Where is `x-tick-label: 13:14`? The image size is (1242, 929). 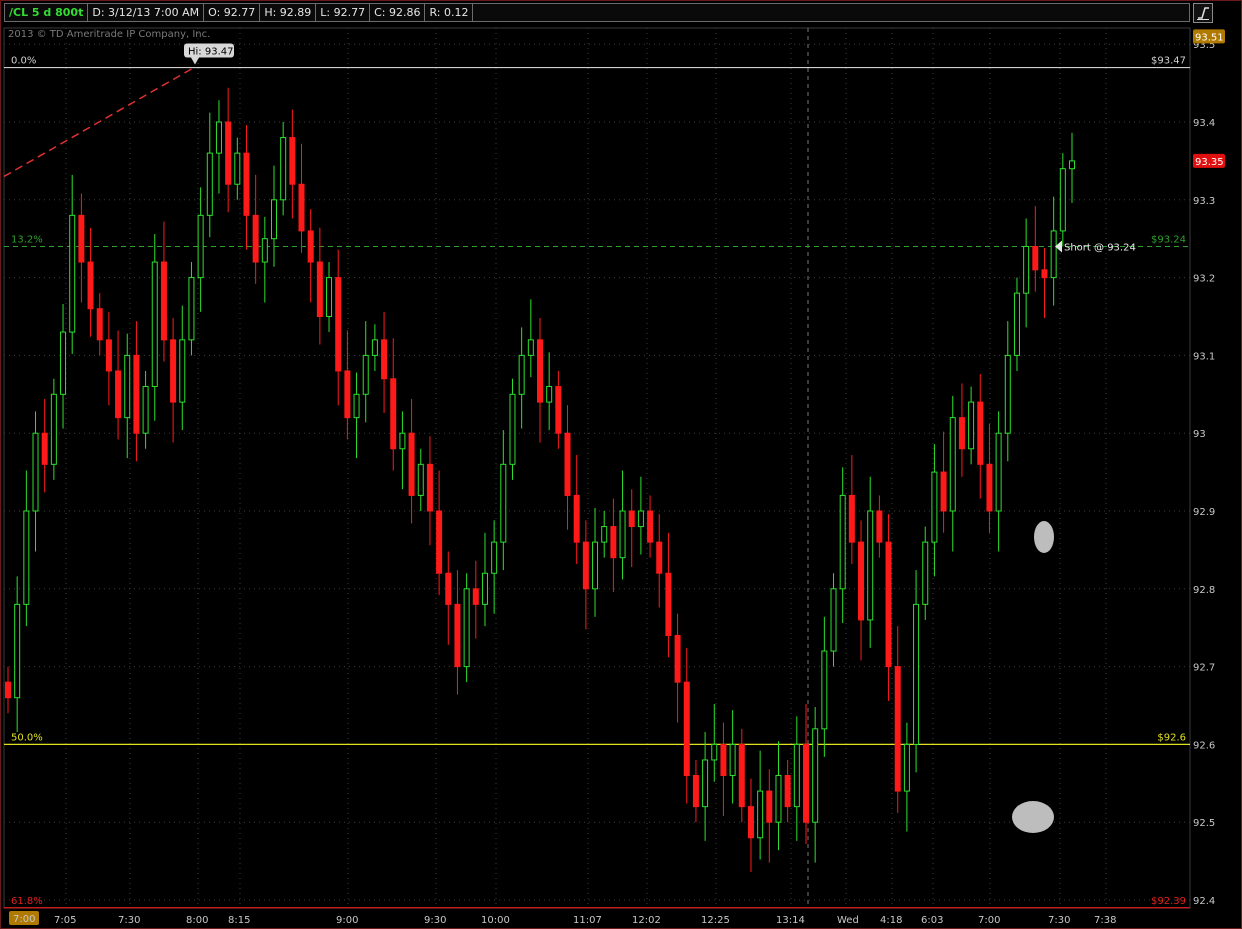 x-tick-label: 13:14 is located at coordinates (790, 920).